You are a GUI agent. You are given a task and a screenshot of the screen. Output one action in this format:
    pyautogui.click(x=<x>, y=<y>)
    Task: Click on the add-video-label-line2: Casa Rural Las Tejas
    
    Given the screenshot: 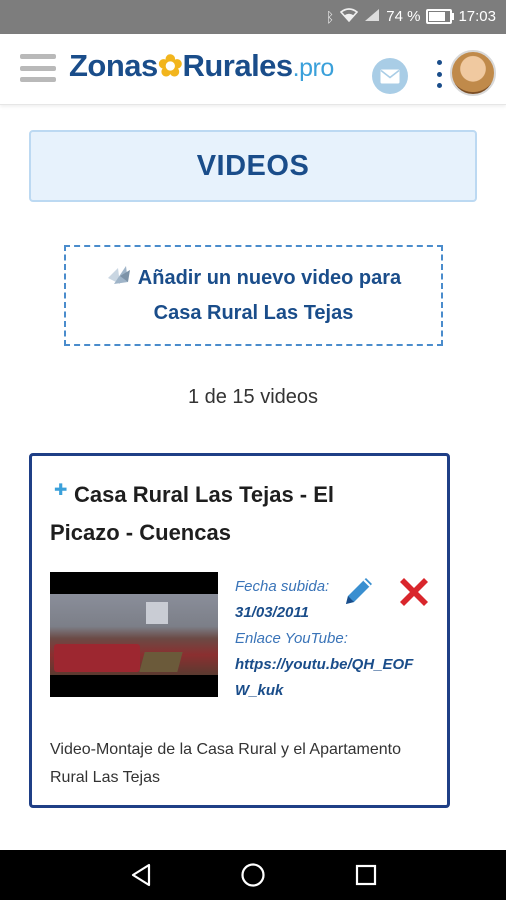 What is the action you would take?
    pyautogui.click(x=253, y=312)
    